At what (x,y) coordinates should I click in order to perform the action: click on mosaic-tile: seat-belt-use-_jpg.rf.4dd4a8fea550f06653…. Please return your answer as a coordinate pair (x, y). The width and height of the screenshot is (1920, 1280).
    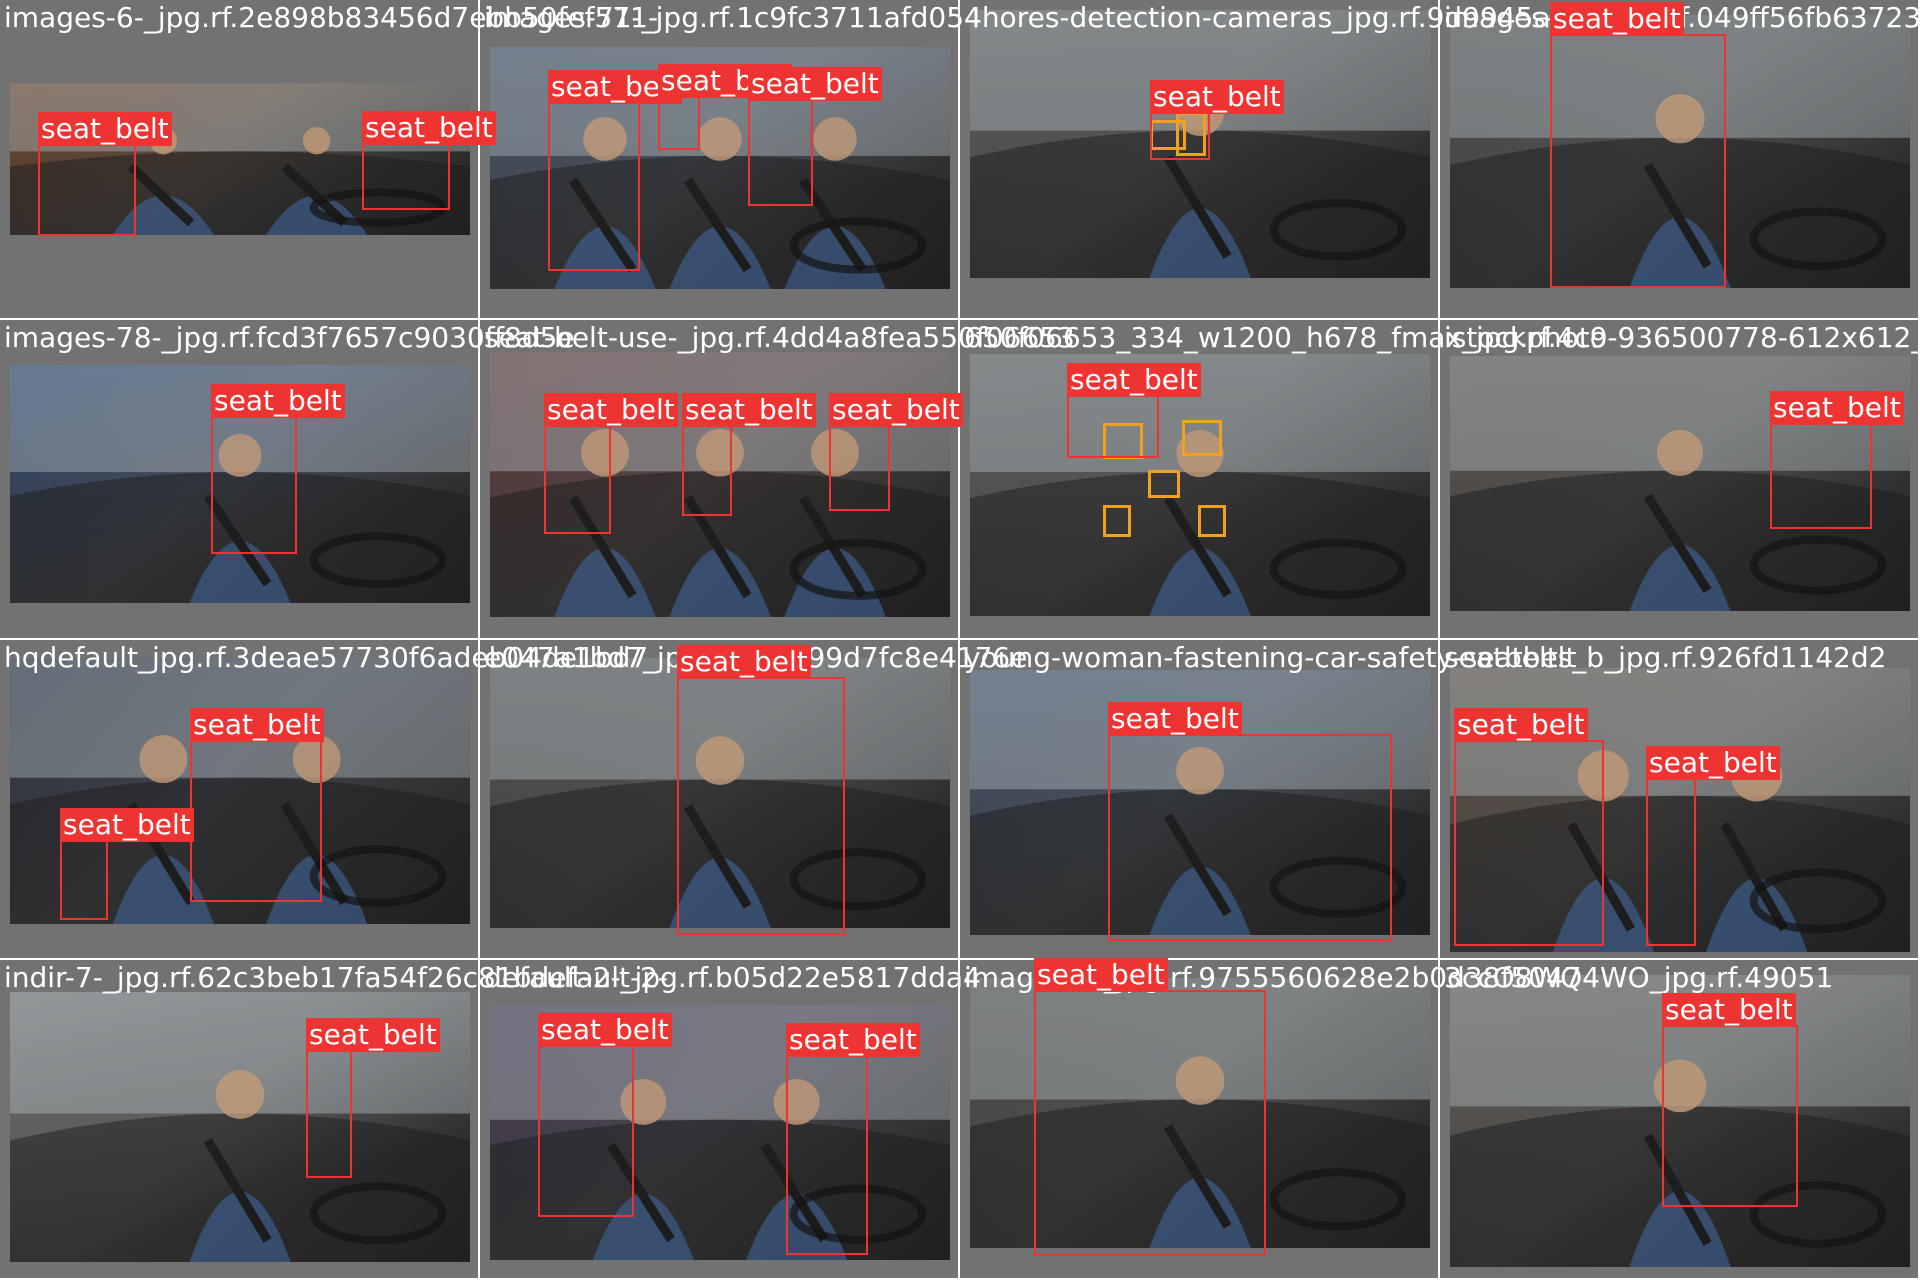
    Looking at the image, I should click on (777, 480).